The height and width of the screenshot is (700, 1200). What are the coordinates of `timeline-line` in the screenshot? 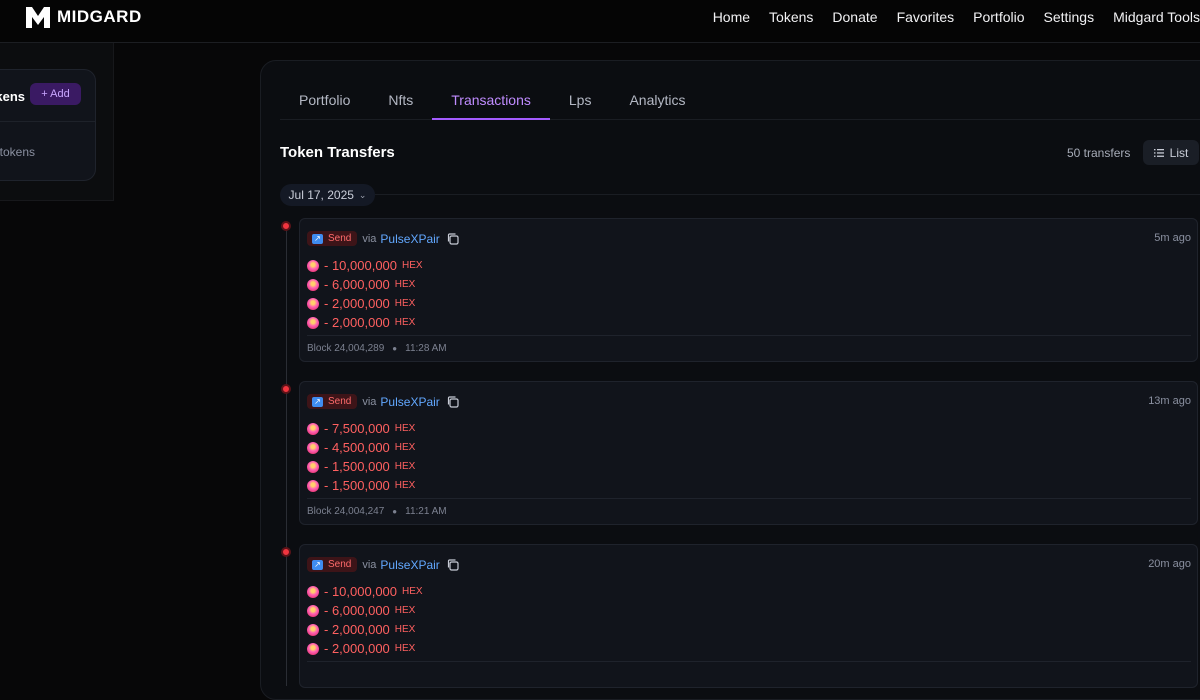 It's located at (286, 456).